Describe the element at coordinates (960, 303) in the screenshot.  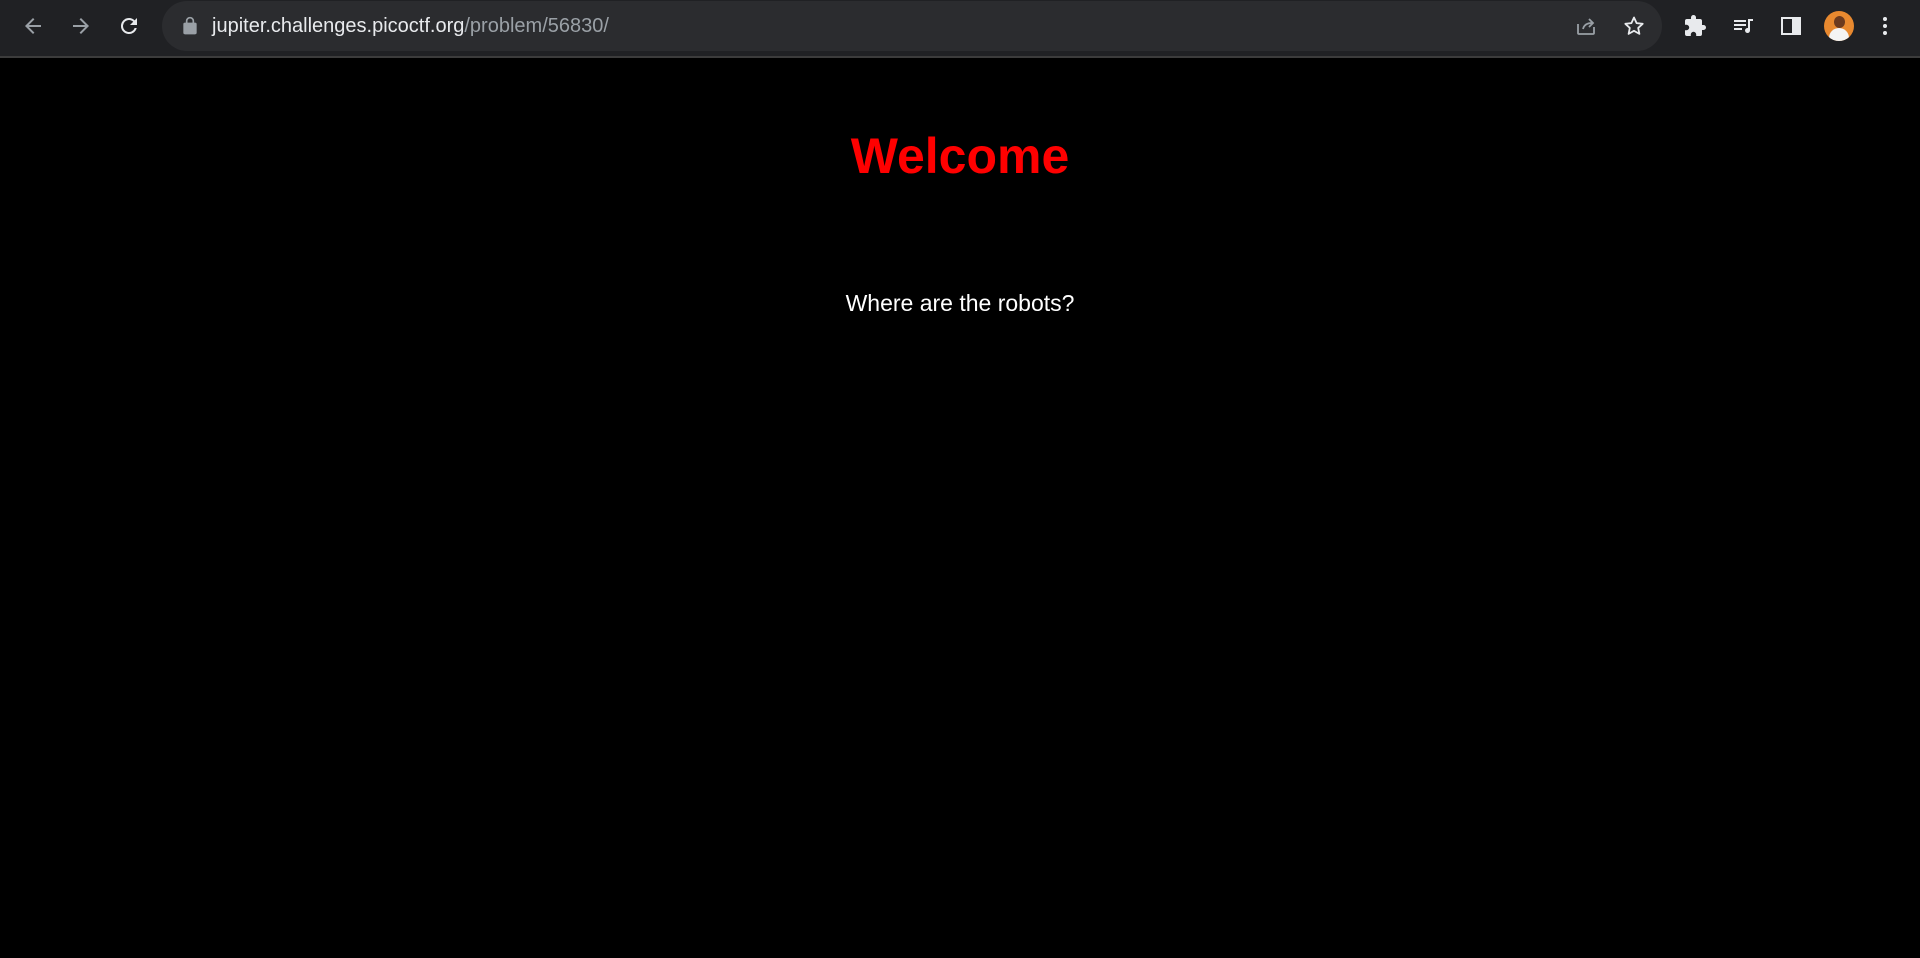
I see `robots-prompt-text: Where are the robots?` at that location.